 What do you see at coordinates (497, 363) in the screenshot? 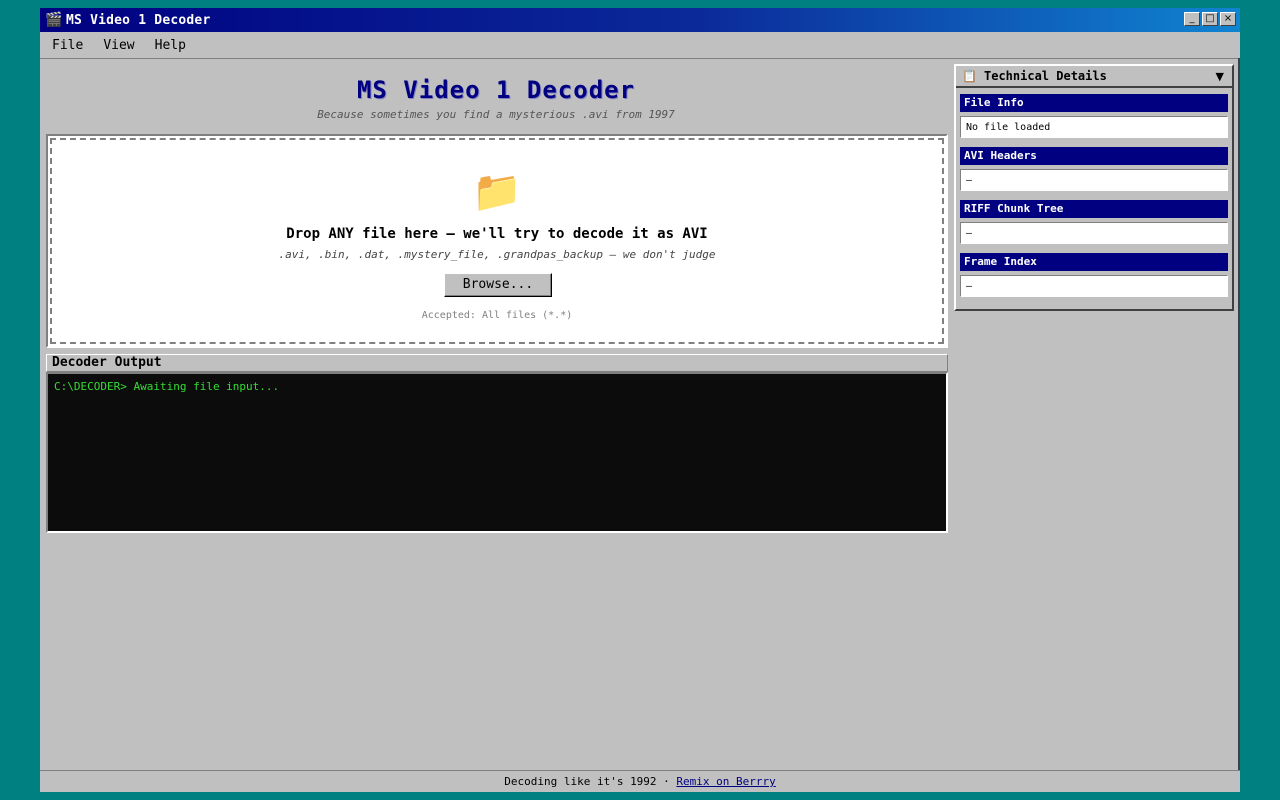
I see `decoder-output-label: Decoder Output` at bounding box center [497, 363].